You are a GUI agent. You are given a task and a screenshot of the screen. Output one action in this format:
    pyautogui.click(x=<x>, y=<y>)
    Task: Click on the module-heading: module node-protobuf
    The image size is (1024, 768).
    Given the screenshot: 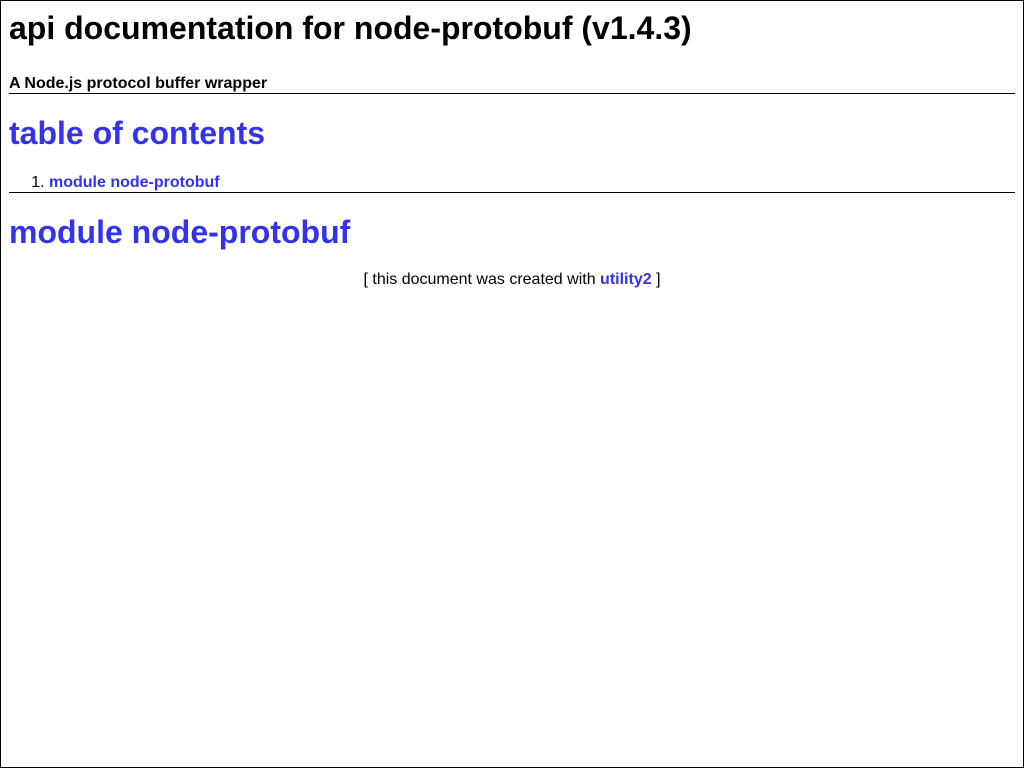 What is the action you would take?
    pyautogui.click(x=512, y=221)
    